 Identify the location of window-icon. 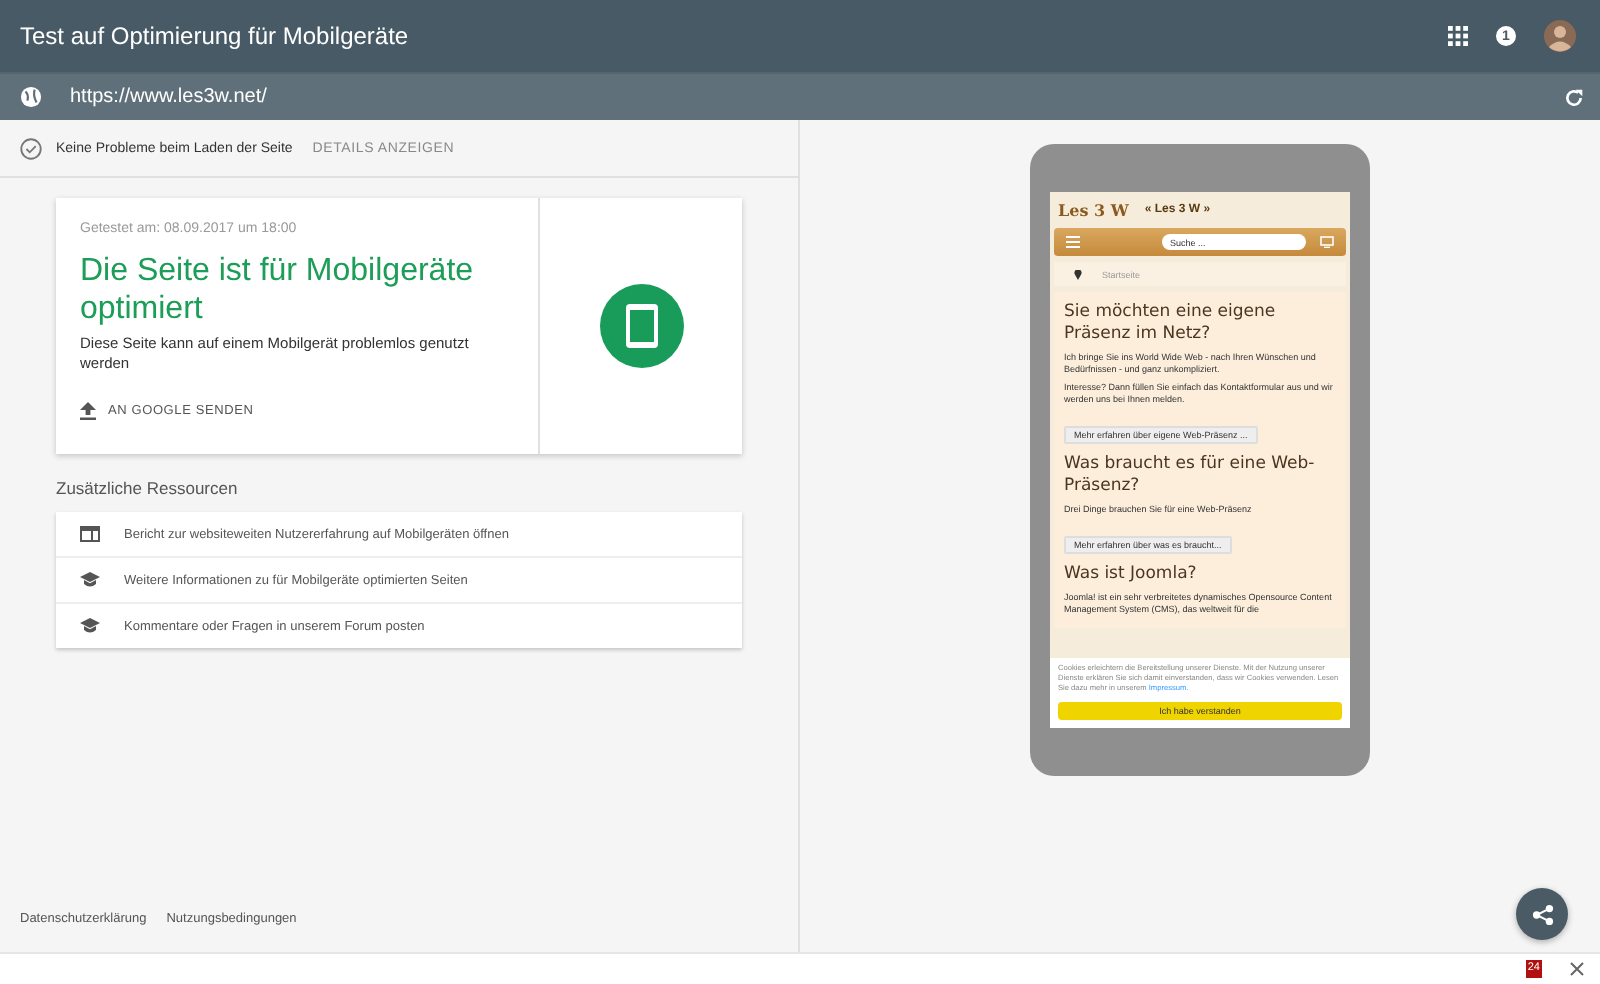
(90, 534).